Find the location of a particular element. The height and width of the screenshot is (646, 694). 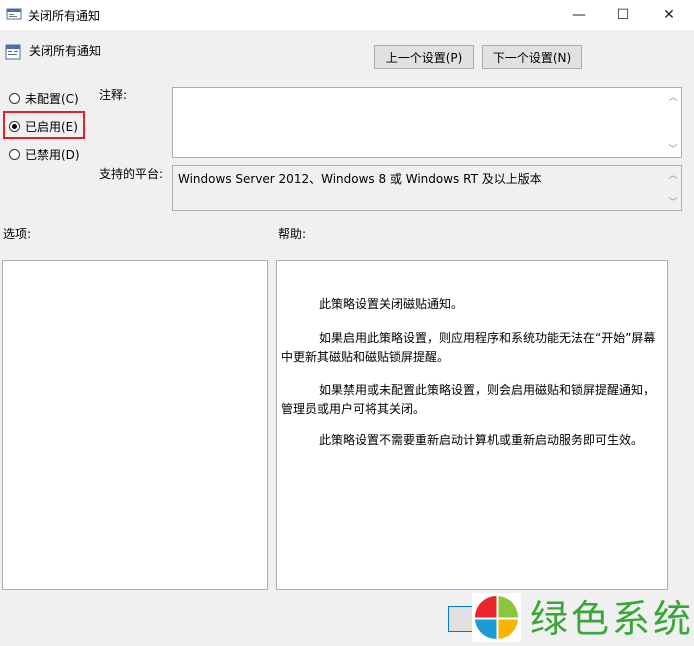

next-setting-button: 下一个设置(N) is located at coordinates (532, 57).